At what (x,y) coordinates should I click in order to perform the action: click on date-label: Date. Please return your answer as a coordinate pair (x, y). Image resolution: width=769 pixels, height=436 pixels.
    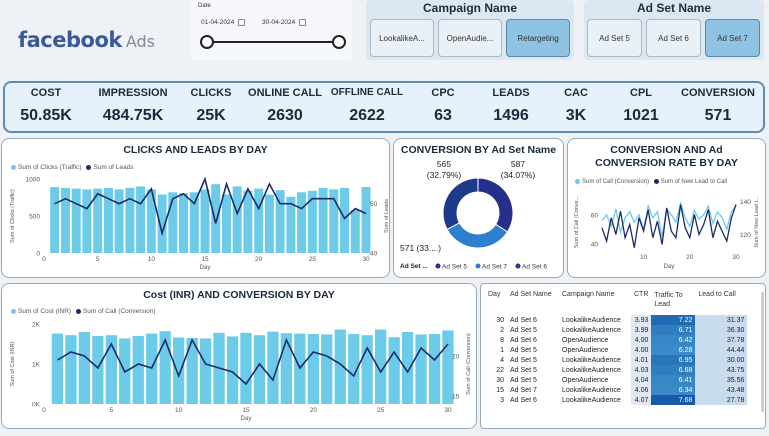
    Looking at the image, I should click on (204, 6).